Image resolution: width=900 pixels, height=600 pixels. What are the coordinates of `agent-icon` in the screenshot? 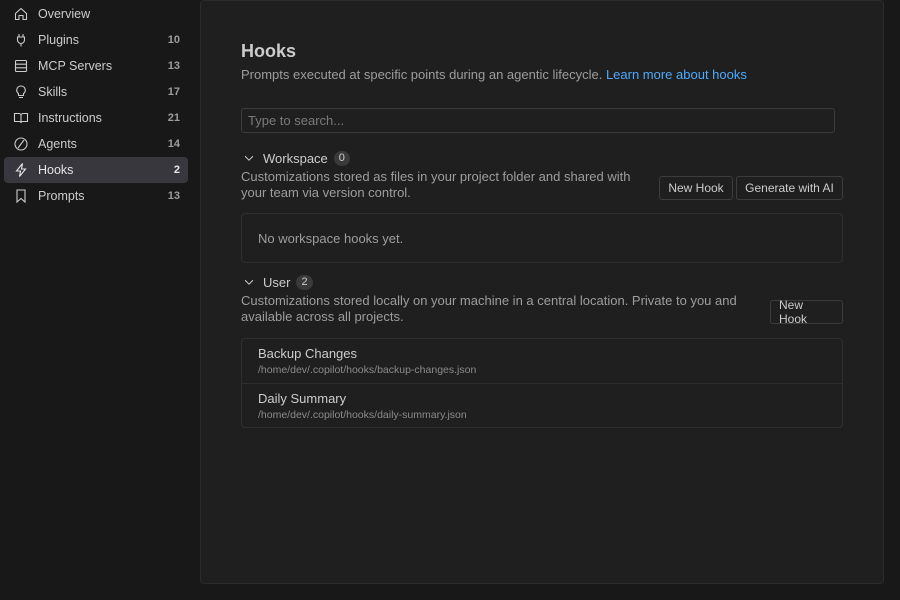 It's located at (21, 144).